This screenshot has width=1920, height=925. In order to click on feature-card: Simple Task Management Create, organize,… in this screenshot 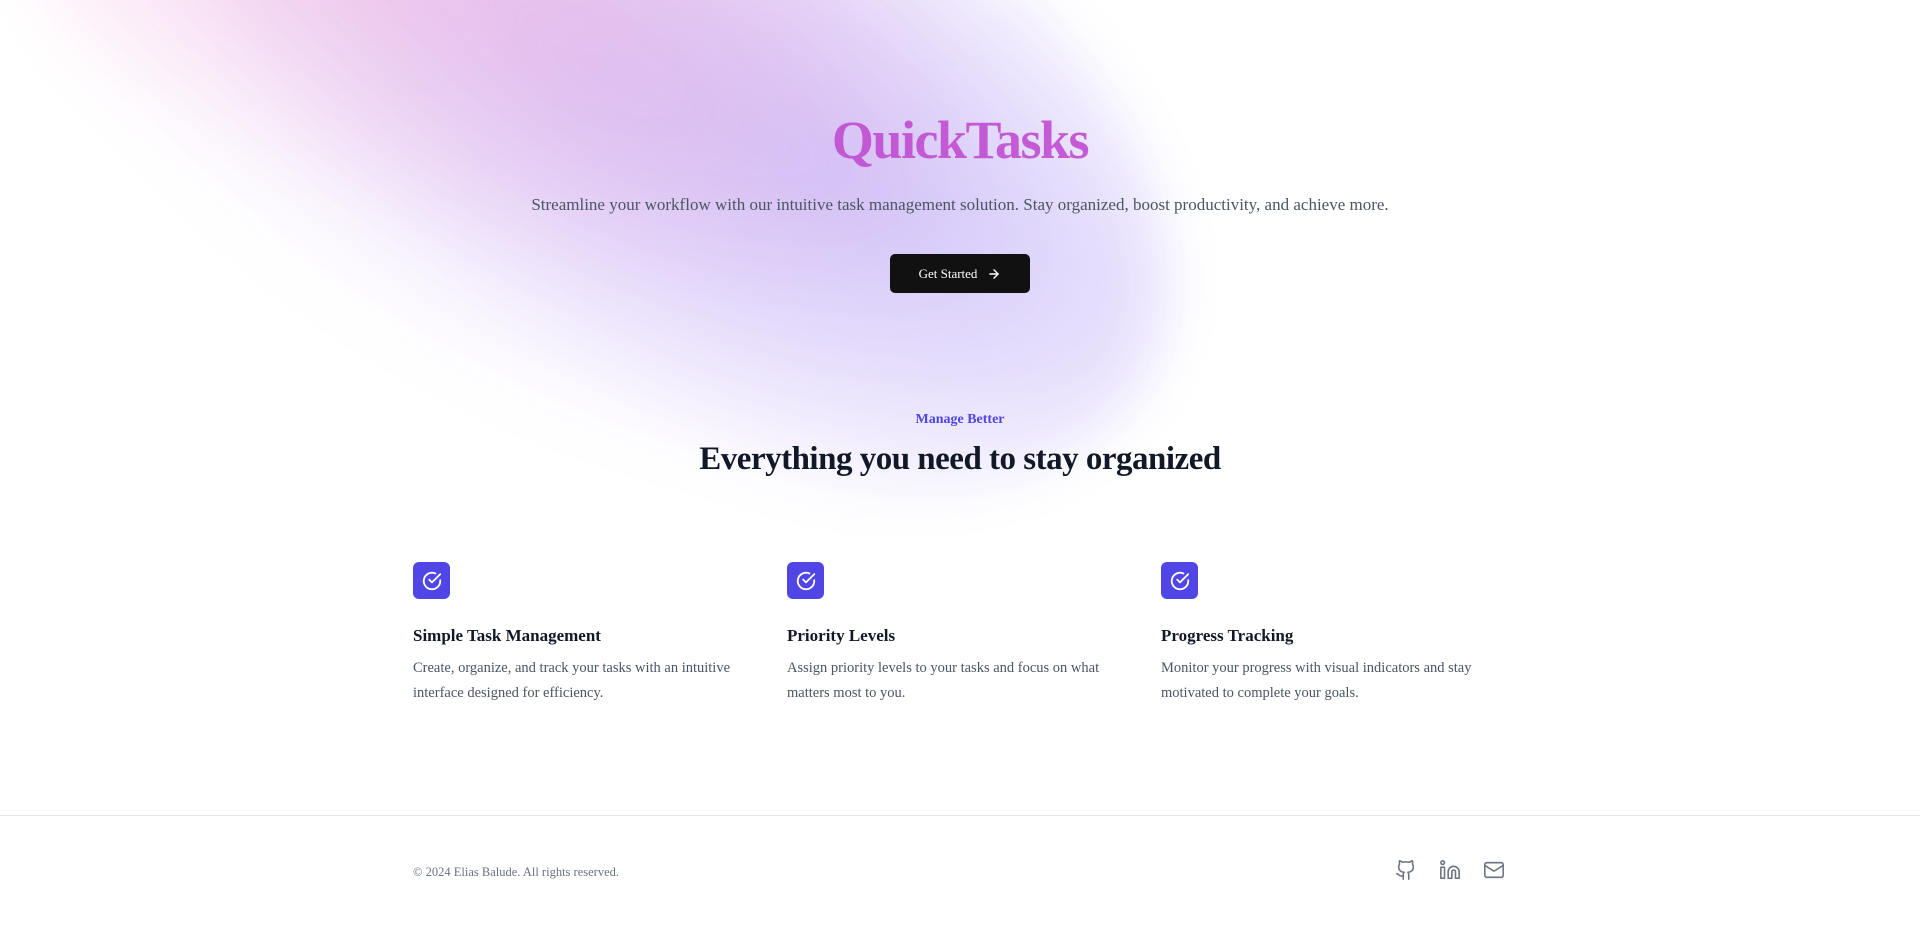, I will do `click(577, 634)`.